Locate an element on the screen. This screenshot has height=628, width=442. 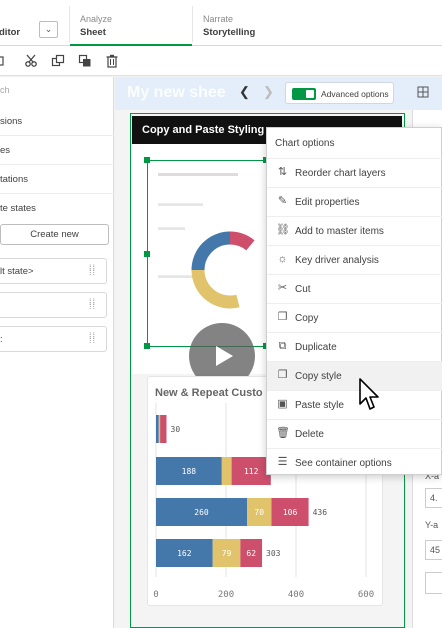
menu-item-label: Cut is located at coordinates (303, 289).